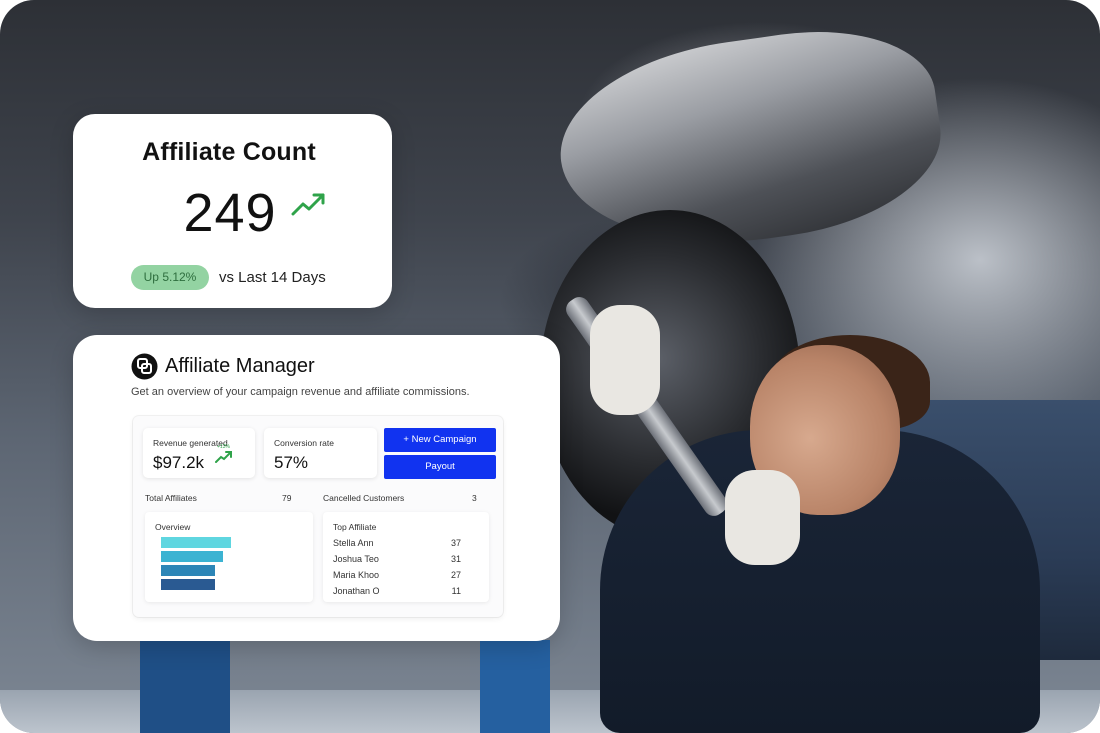 The image size is (1100, 733). I want to click on conversion-label: Conversion rate, so click(304, 443).